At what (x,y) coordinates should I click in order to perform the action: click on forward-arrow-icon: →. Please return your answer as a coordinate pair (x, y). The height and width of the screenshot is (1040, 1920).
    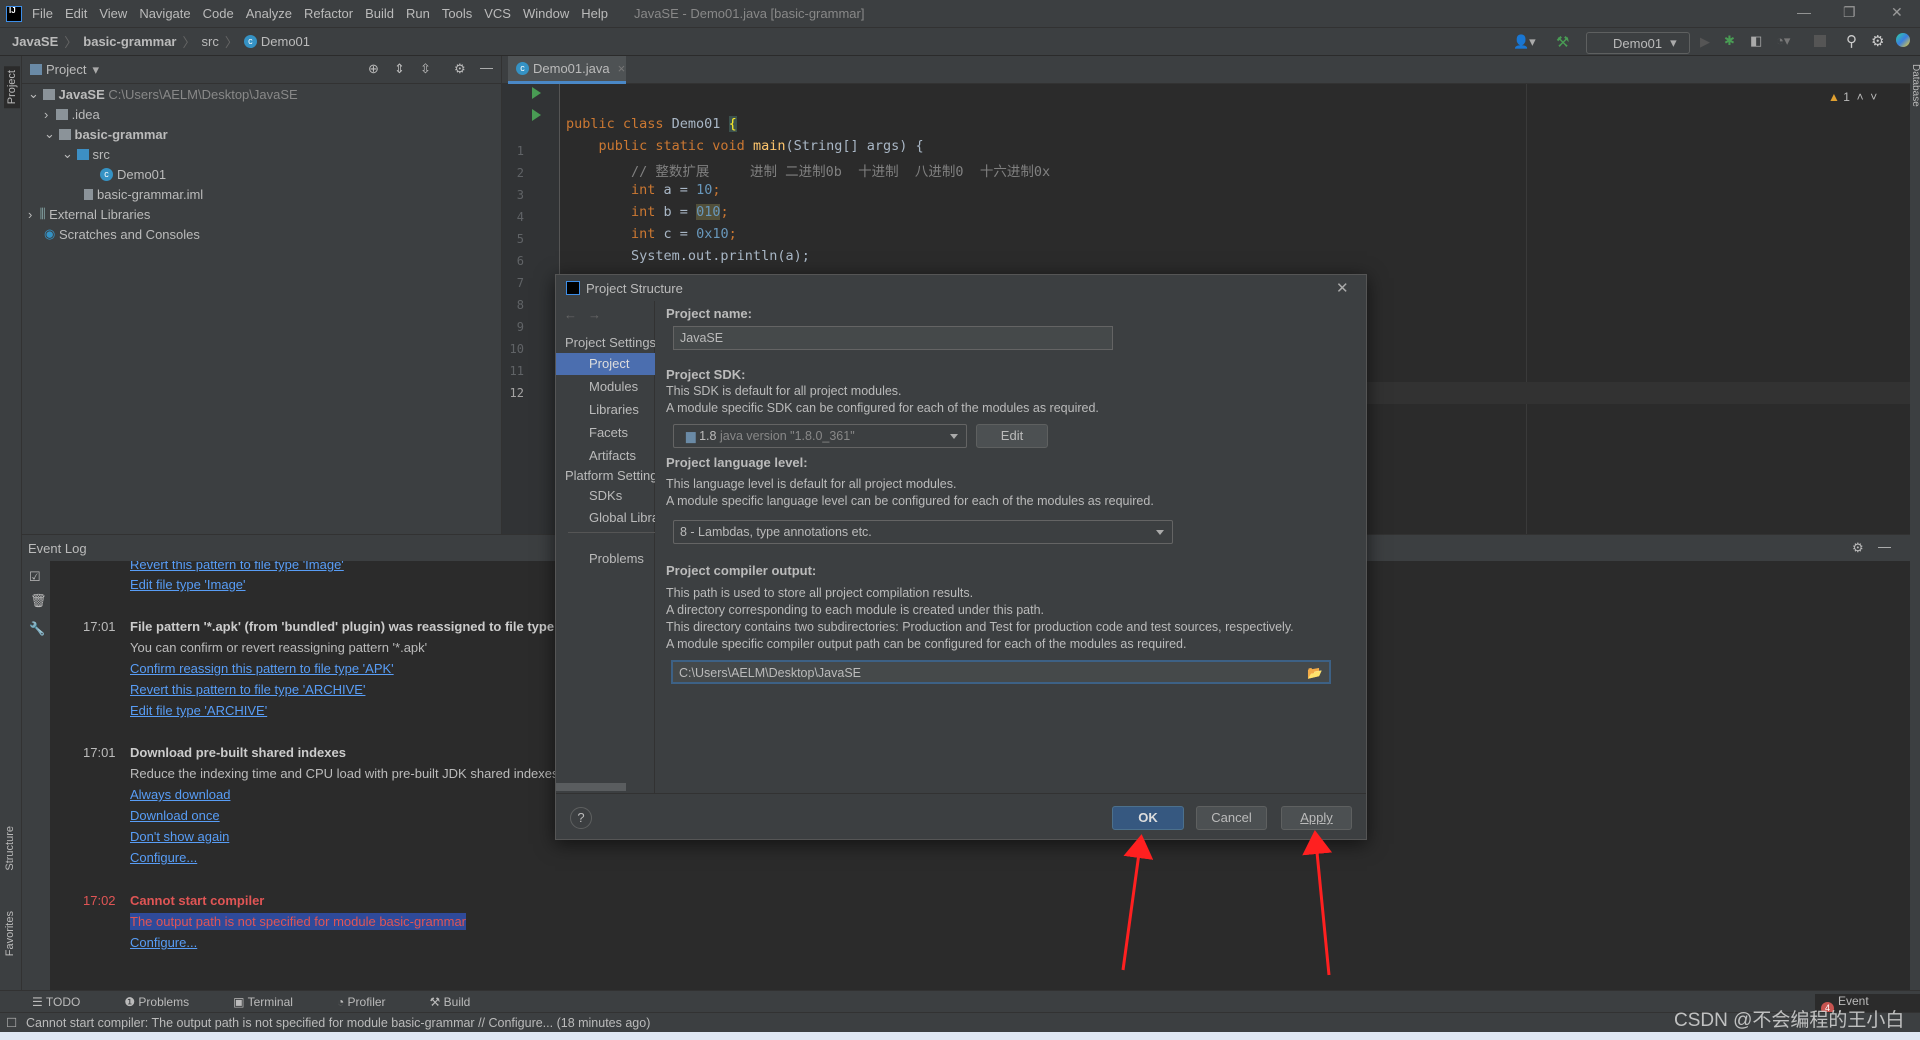
    Looking at the image, I should click on (594, 314).